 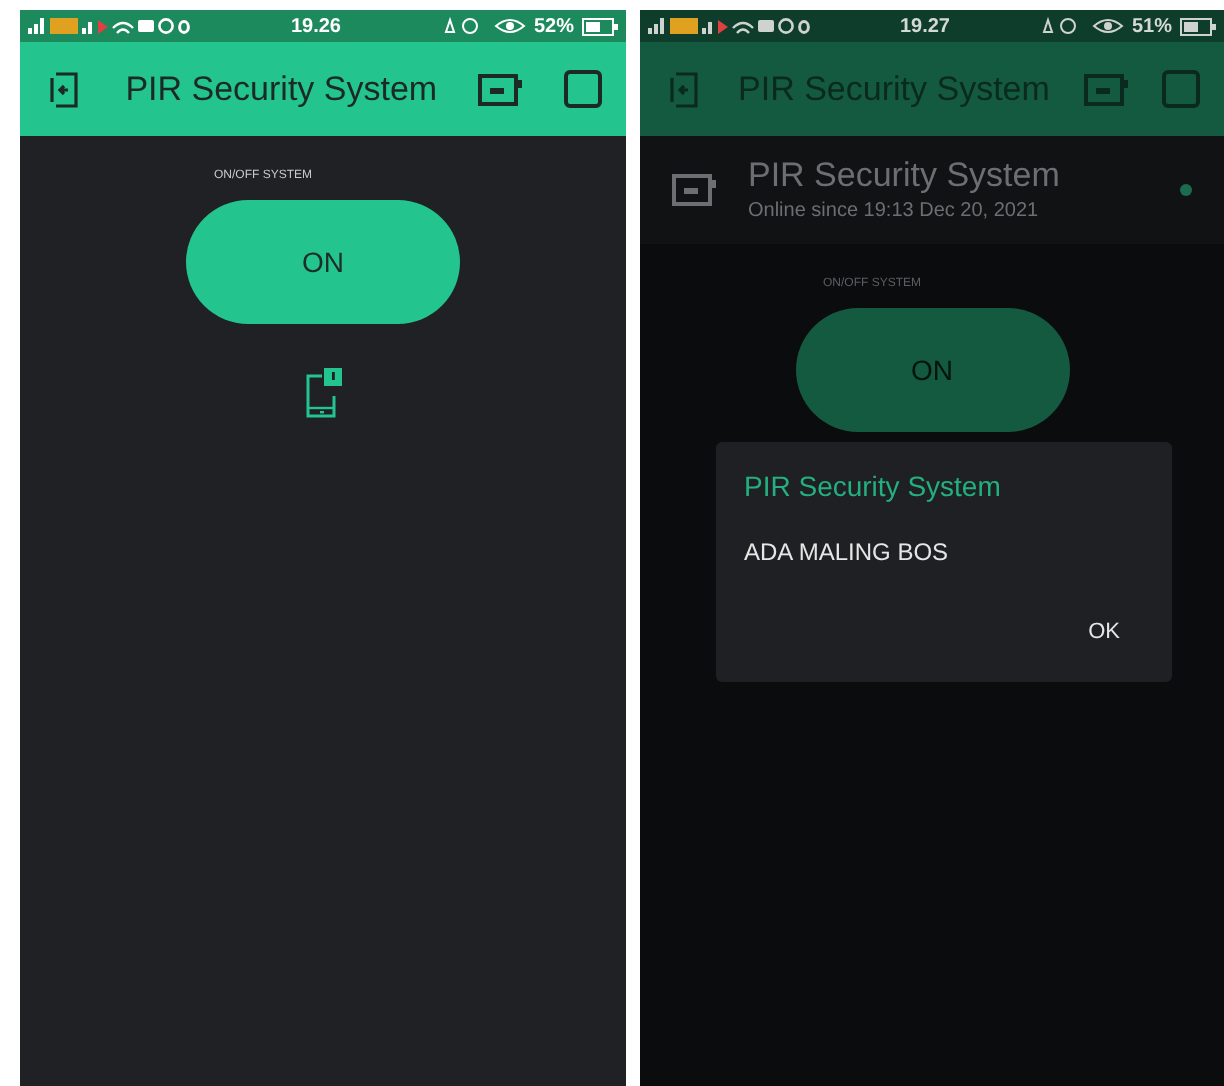 I want to click on device-name: PIR Security System, so click(x=905, y=175).